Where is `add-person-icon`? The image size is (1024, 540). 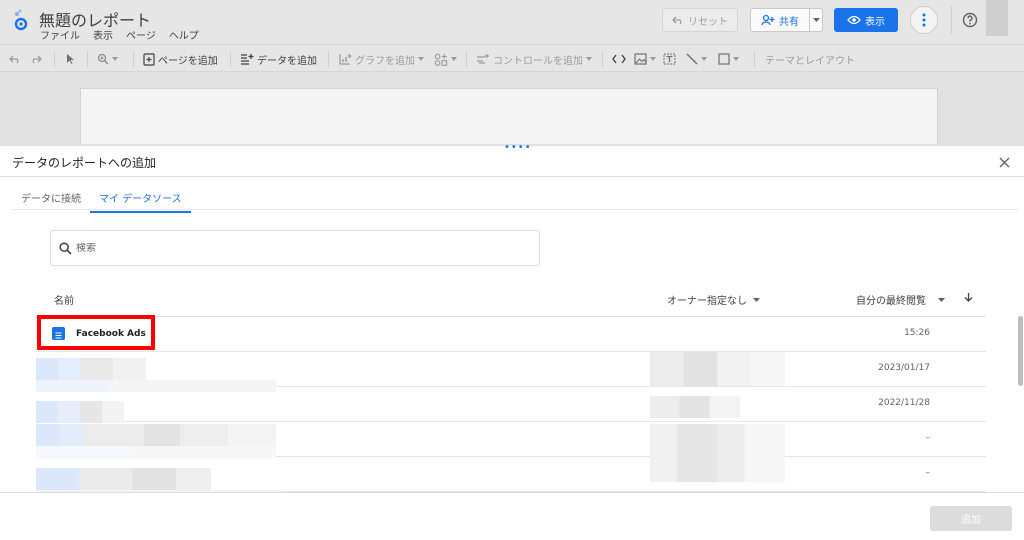
add-person-icon is located at coordinates (768, 20).